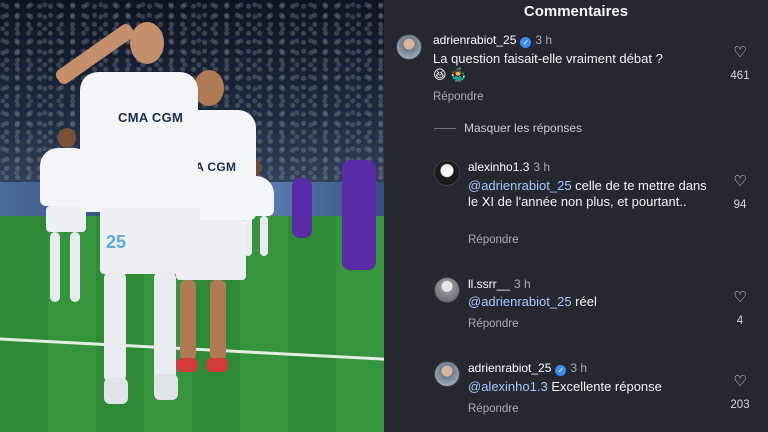  What do you see at coordinates (450, 74) in the screenshot?
I see `comment-emoji: 😆 🤹‍♂️` at bounding box center [450, 74].